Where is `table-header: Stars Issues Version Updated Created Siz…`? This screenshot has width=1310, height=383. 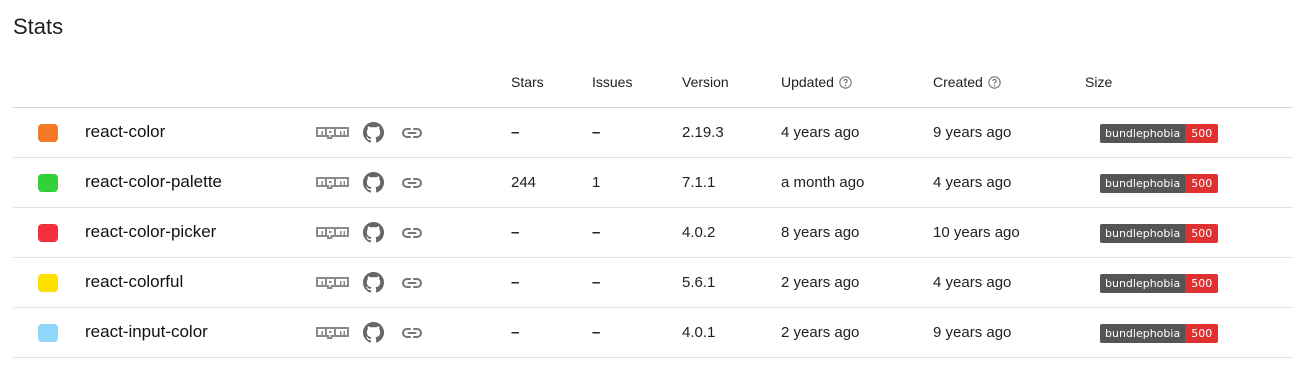 table-header: Stars Issues Version Updated Created Siz… is located at coordinates (653, 82).